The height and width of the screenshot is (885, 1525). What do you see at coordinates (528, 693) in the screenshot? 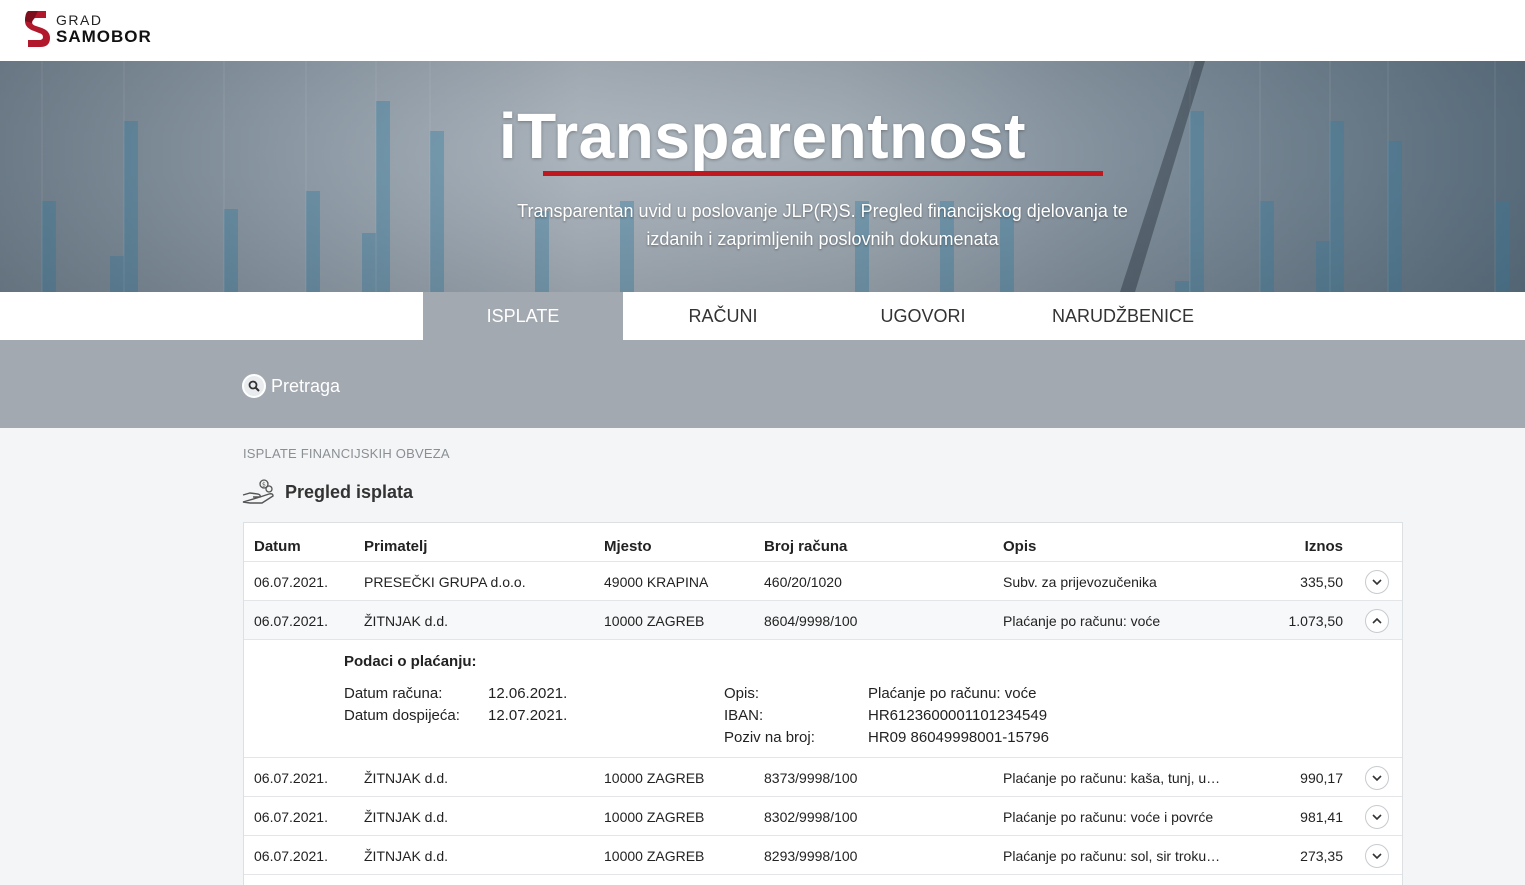
I see `details-datum-racuna-value: 12.06.2021.` at bounding box center [528, 693].